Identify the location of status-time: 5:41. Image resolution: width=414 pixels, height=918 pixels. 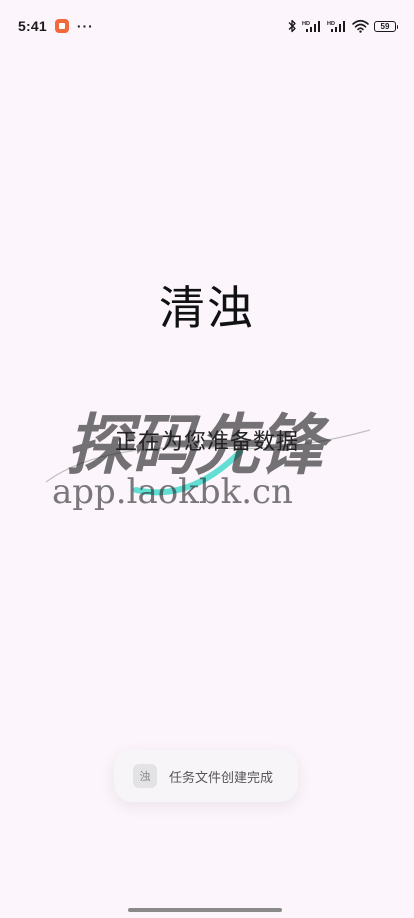
(32, 26).